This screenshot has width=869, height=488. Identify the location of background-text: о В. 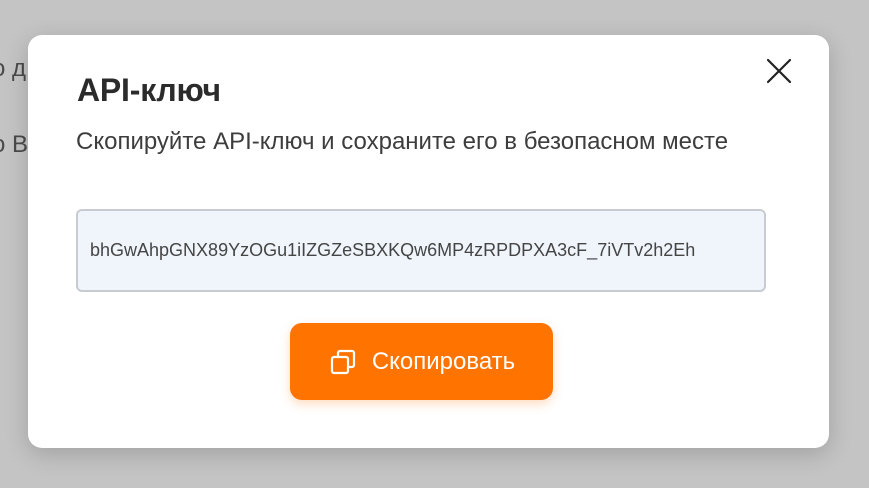
(14, 144).